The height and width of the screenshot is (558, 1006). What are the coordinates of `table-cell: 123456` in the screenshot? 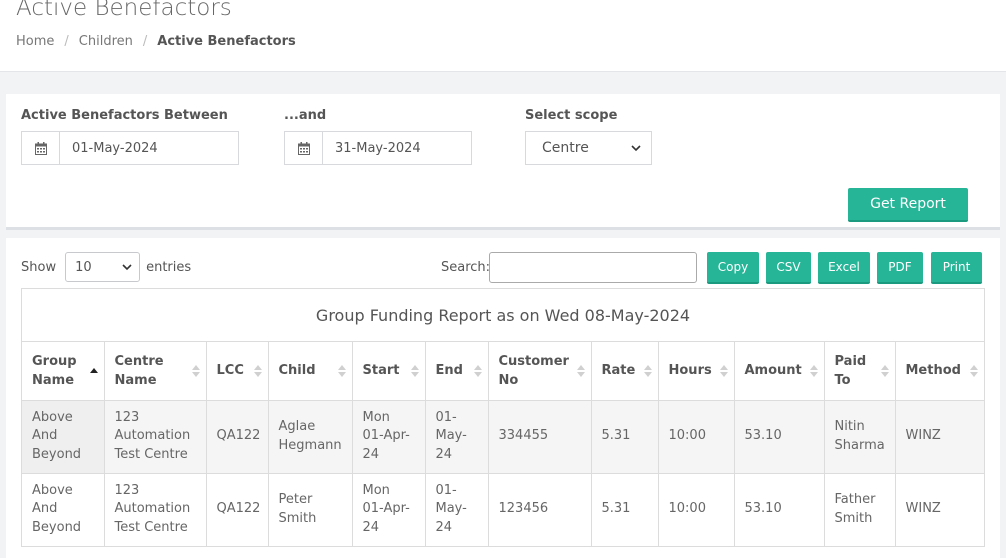 It's located at (540, 510).